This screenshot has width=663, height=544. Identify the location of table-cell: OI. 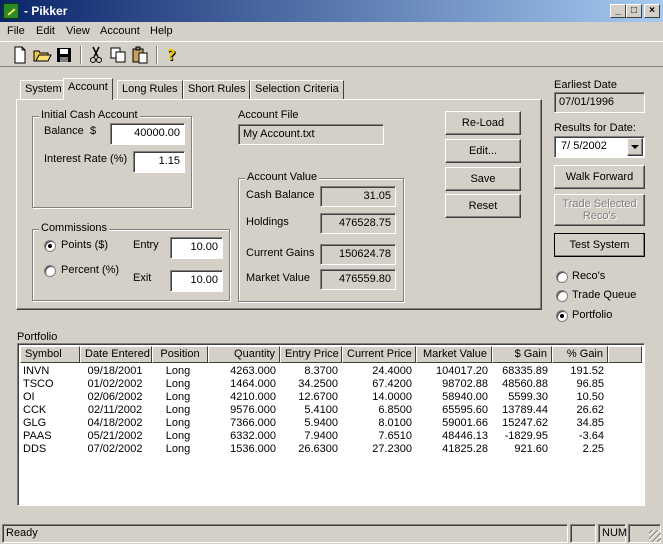
(29, 397).